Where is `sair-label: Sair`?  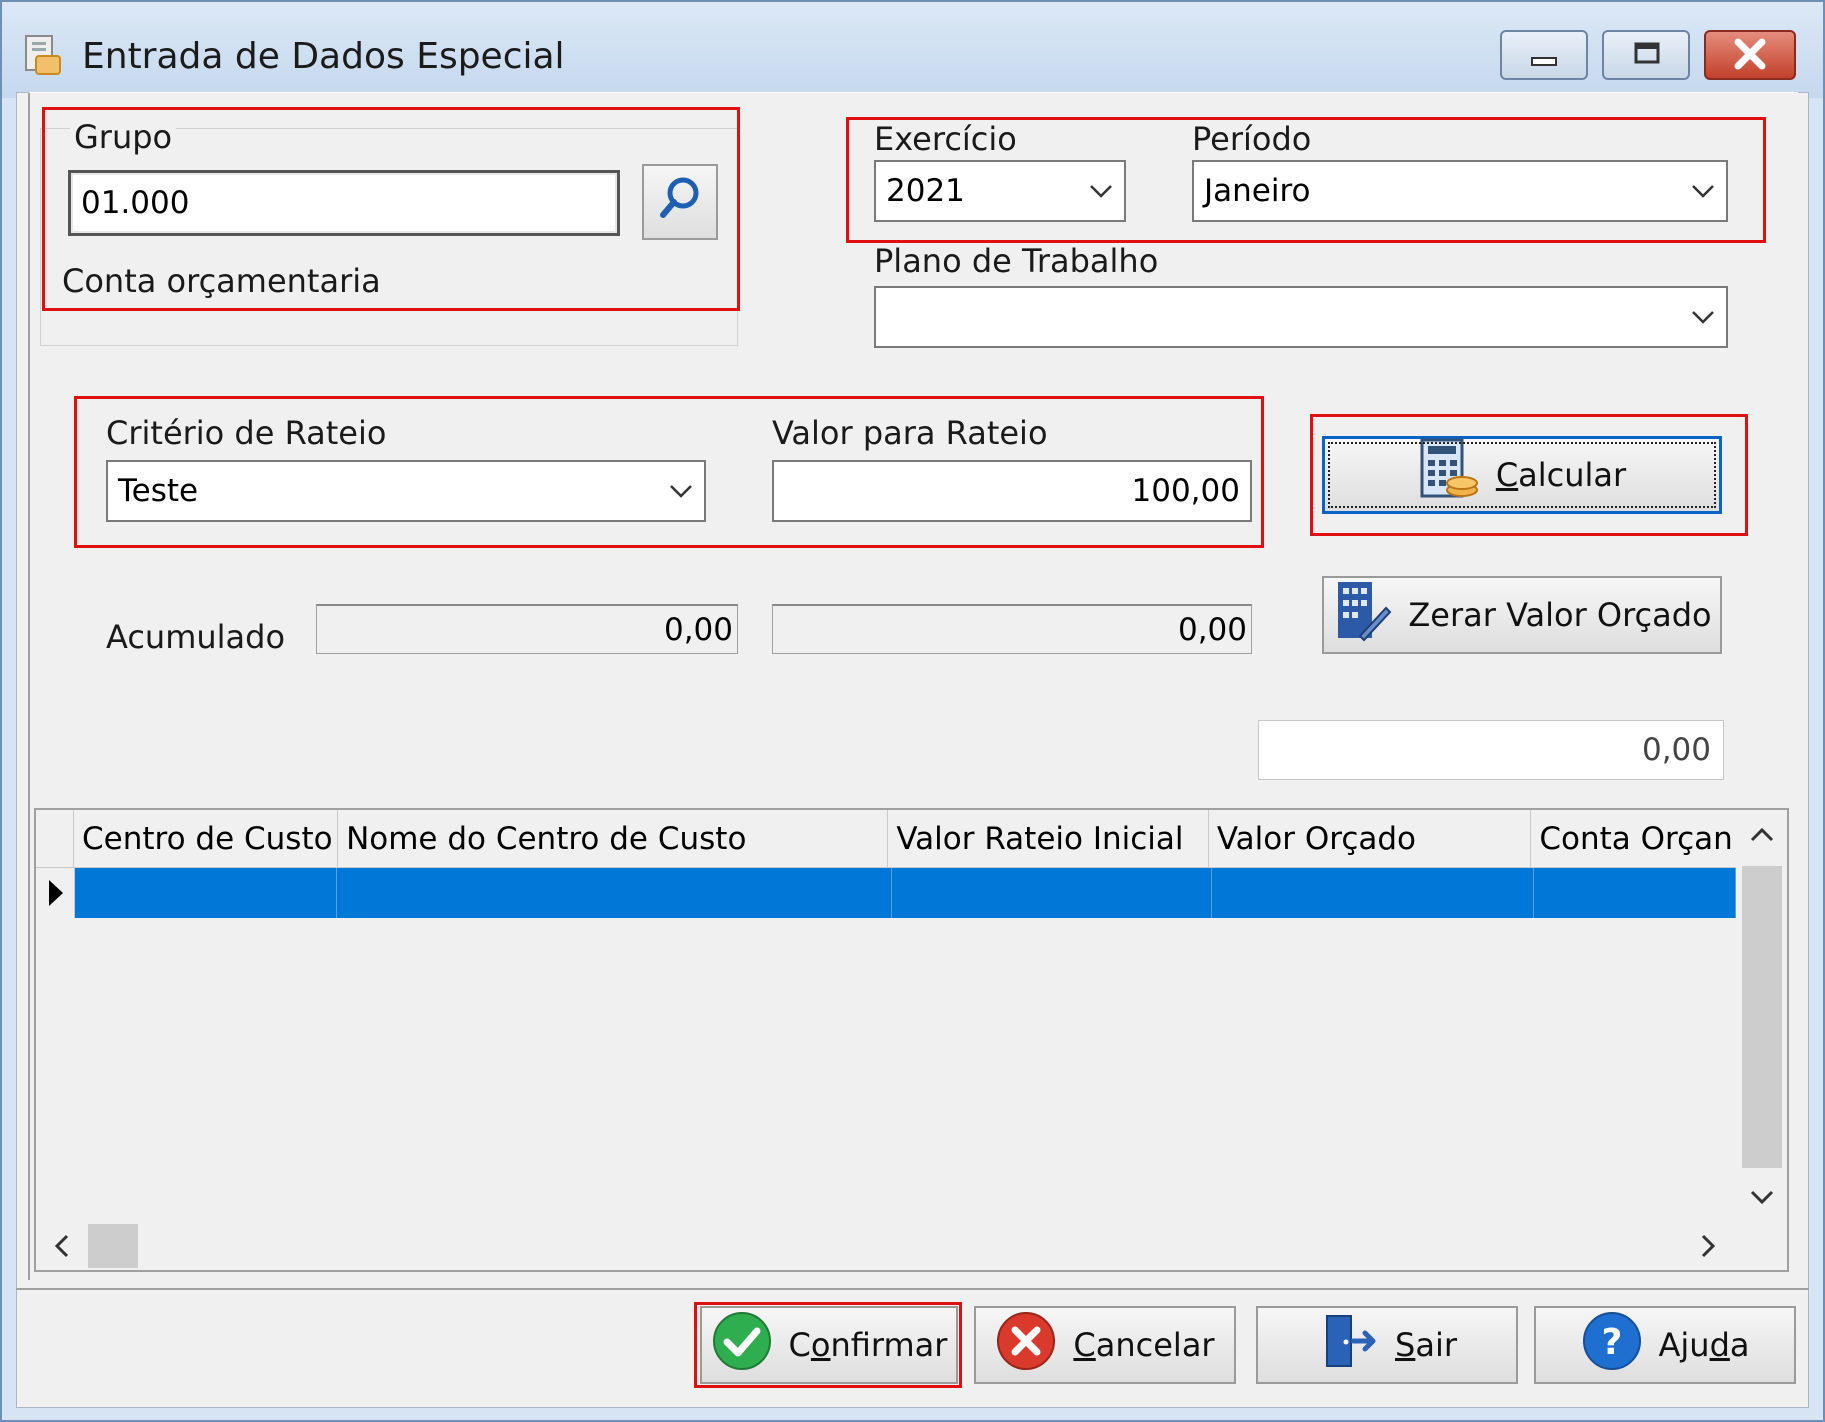
sair-label: Sair is located at coordinates (1426, 1345).